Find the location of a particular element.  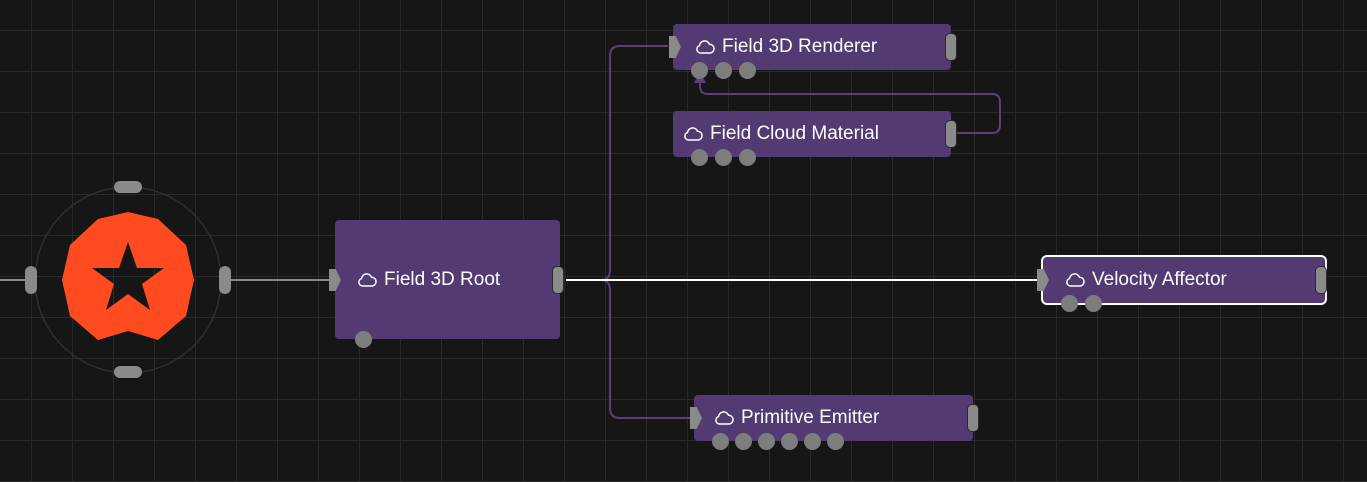

node-header: Field 3D Root is located at coordinates (447, 280).